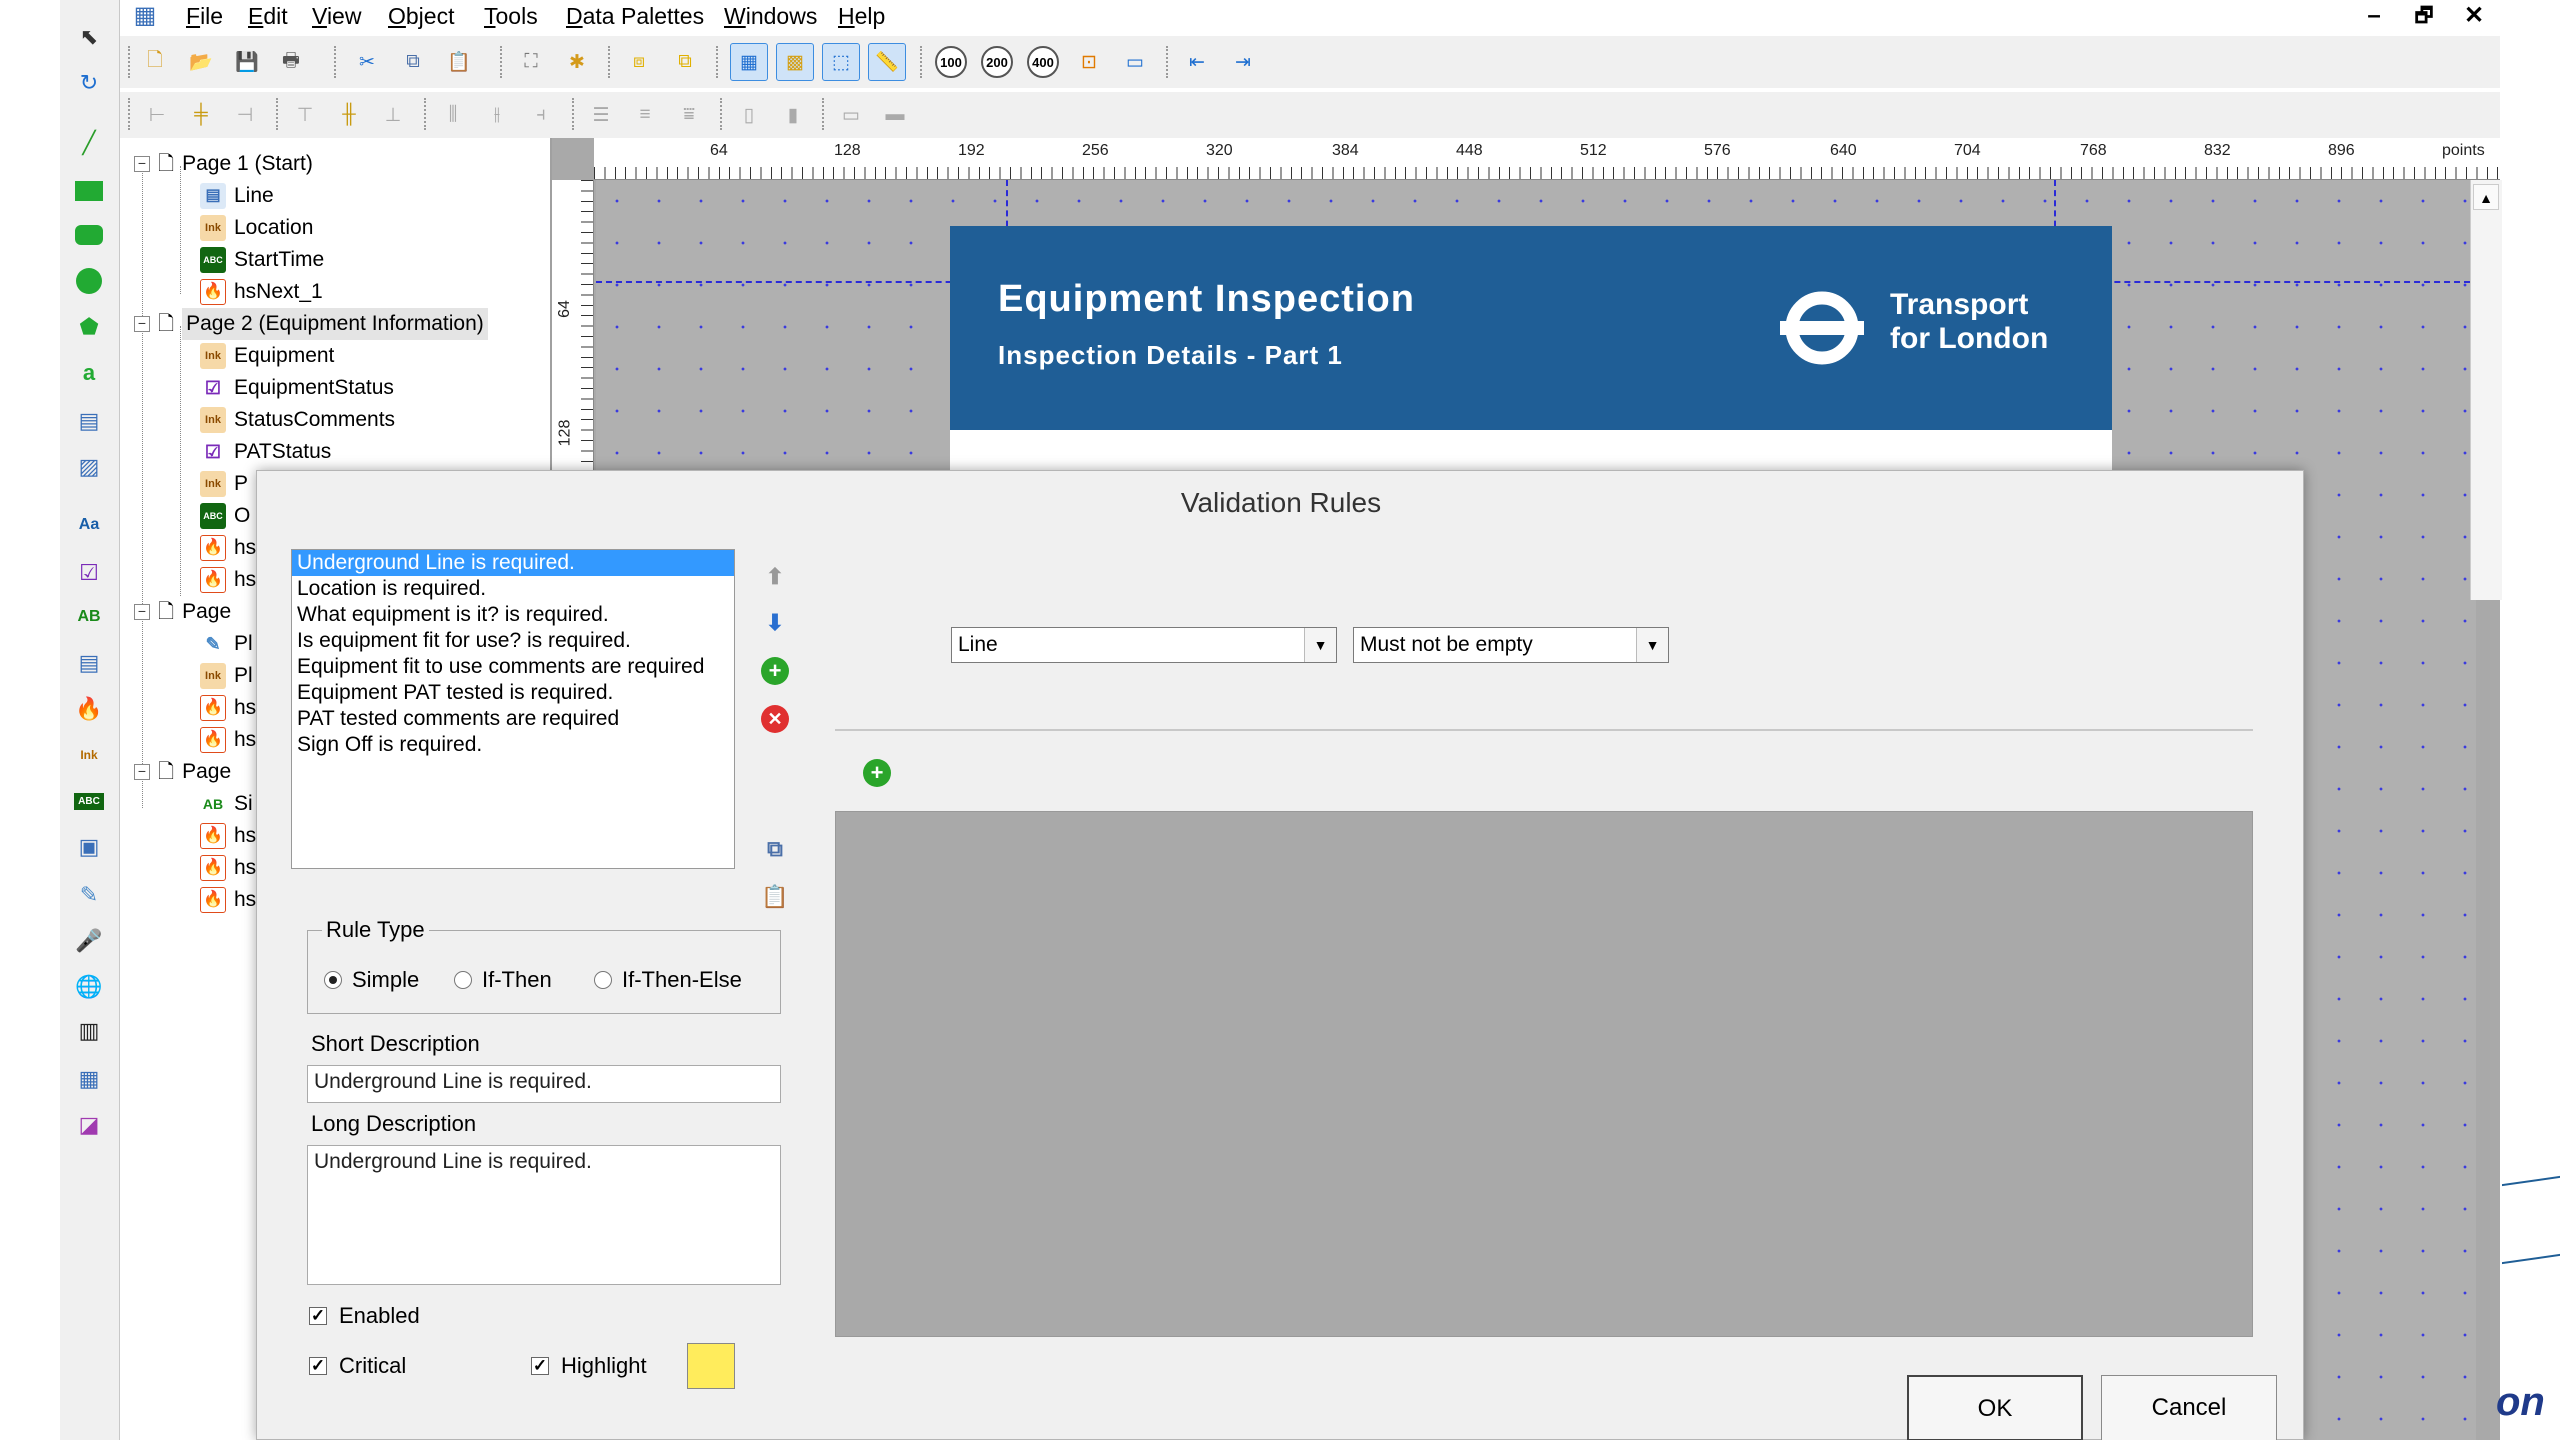 The height and width of the screenshot is (1440, 2560). Describe the element at coordinates (1043, 62) in the screenshot. I see `zoom-400-button: 400` at that location.